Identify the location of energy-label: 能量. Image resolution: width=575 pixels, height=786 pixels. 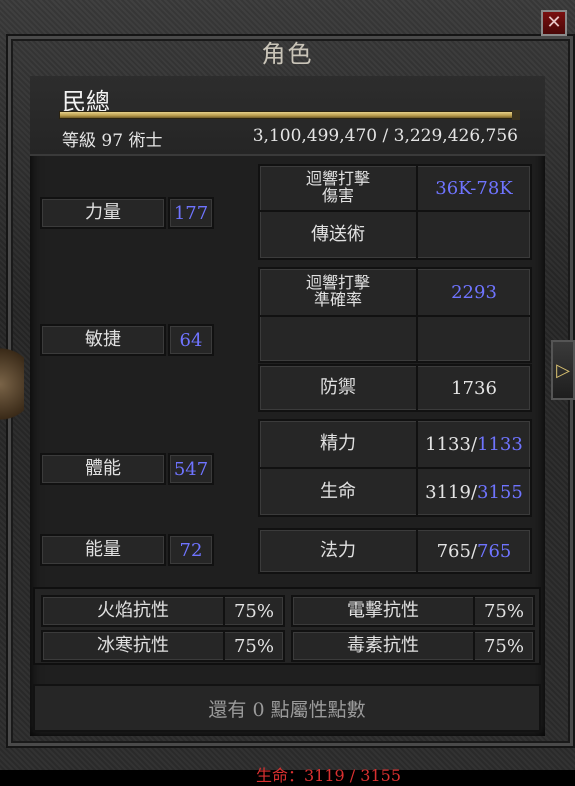
(103, 549).